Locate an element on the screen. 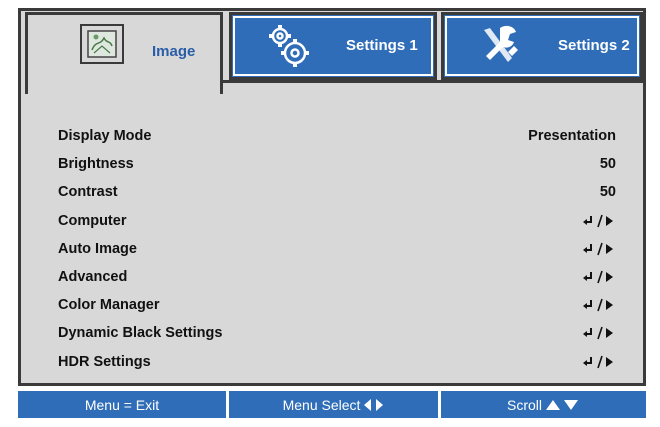 This screenshot has height=427, width=660. menu-item-label: Contrast is located at coordinates (88, 192).